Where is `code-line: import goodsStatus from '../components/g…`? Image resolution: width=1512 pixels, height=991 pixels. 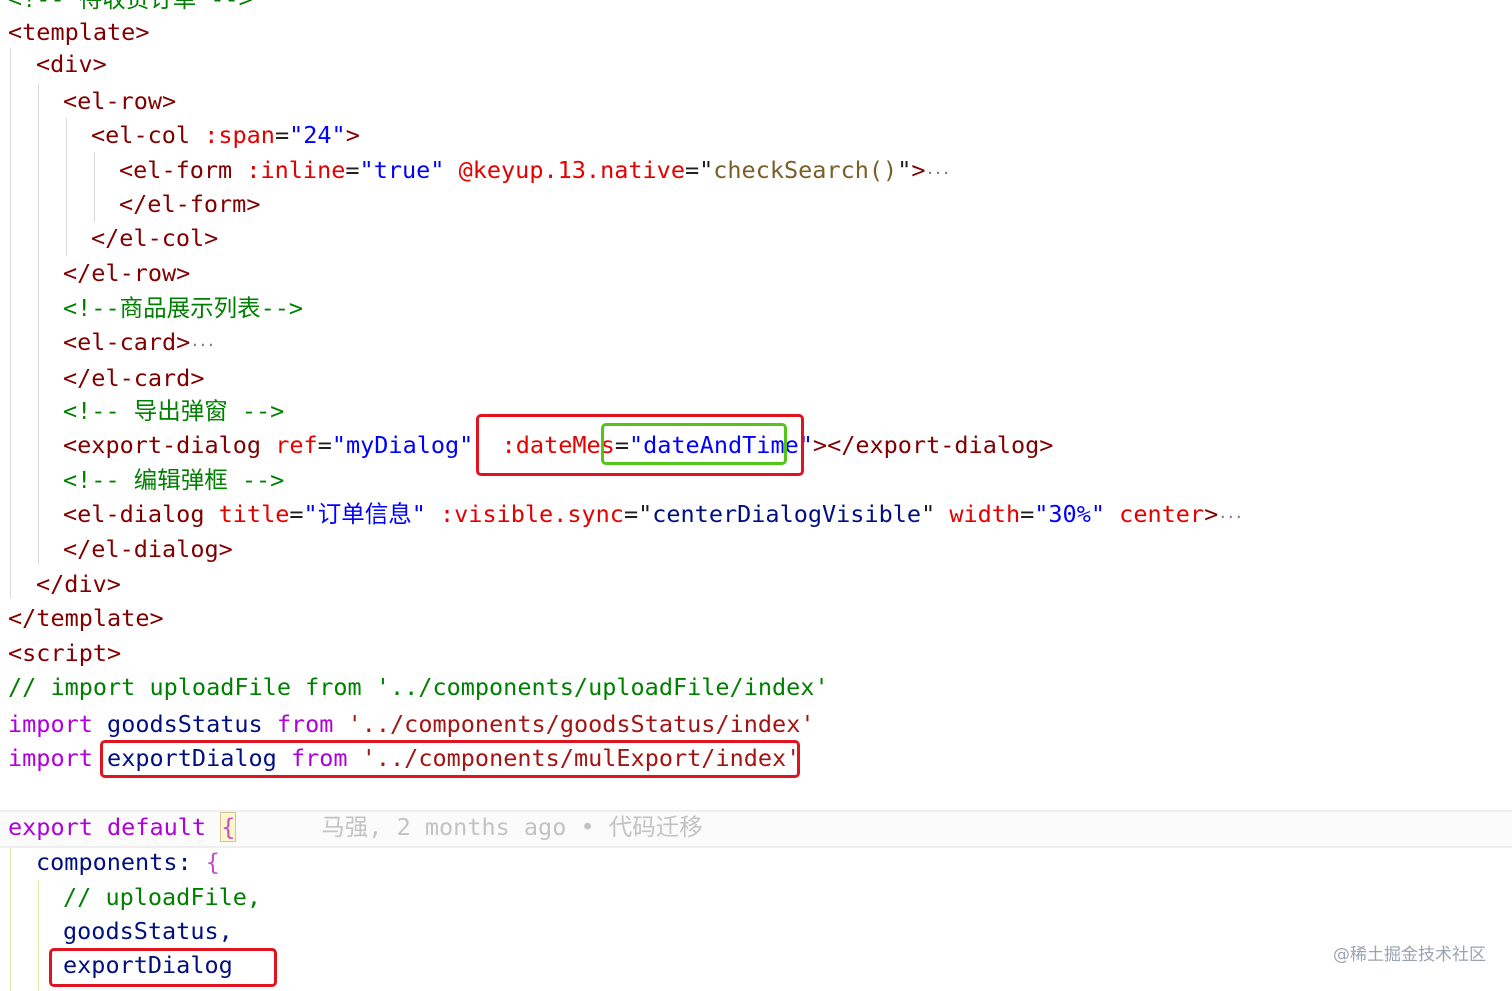 code-line: import goodsStatus from '../components/g… is located at coordinates (411, 724).